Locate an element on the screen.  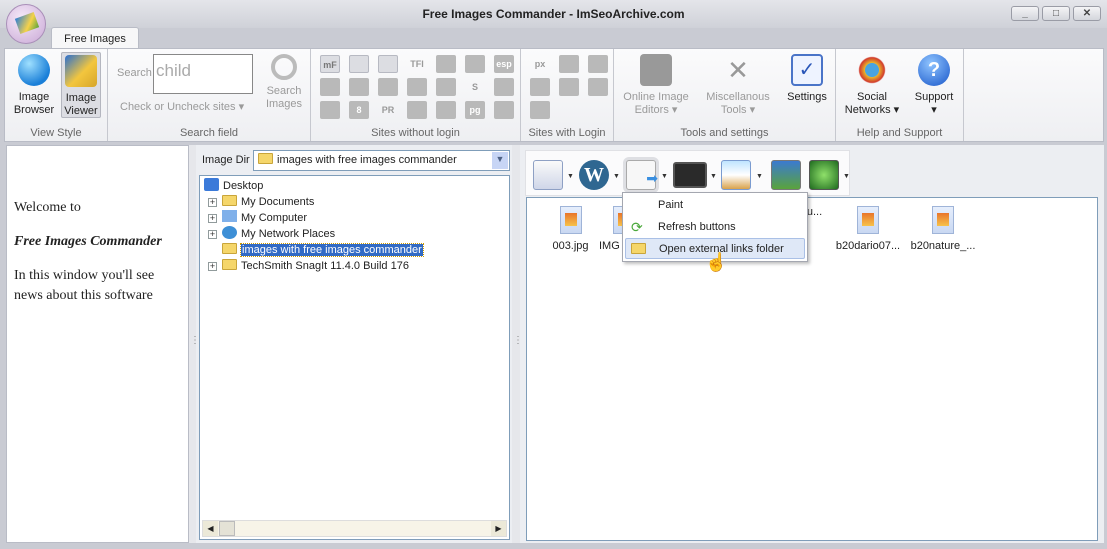
support-button: ? Support ▾ is located at coordinates (934, 85).